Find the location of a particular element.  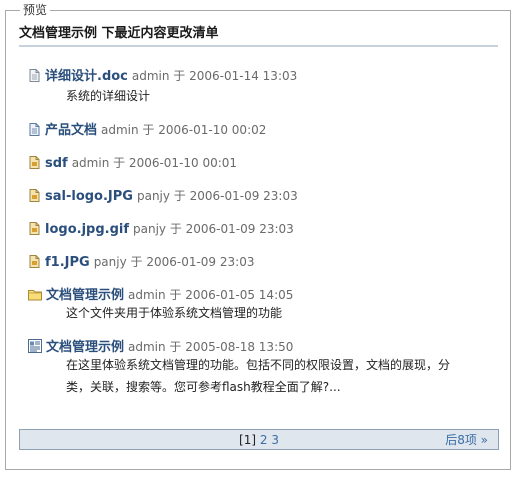

item-description-line: 在这里体验系统文档管理的功能。包括不同的权限设置，文档的展现，分 is located at coordinates (258, 365).